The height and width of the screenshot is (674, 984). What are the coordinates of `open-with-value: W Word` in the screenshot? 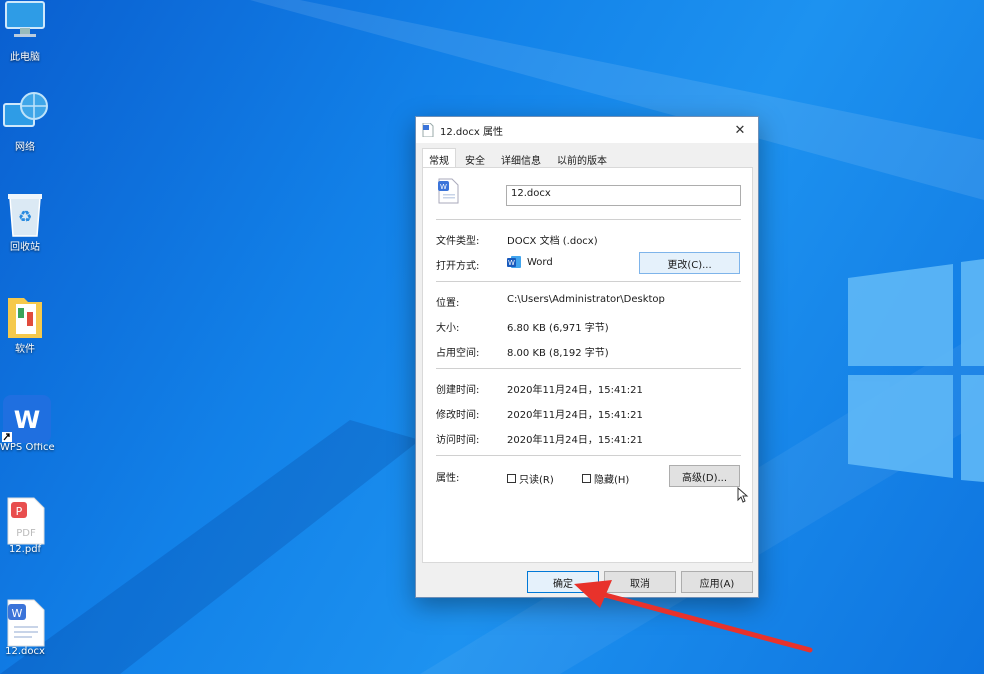 It's located at (530, 262).